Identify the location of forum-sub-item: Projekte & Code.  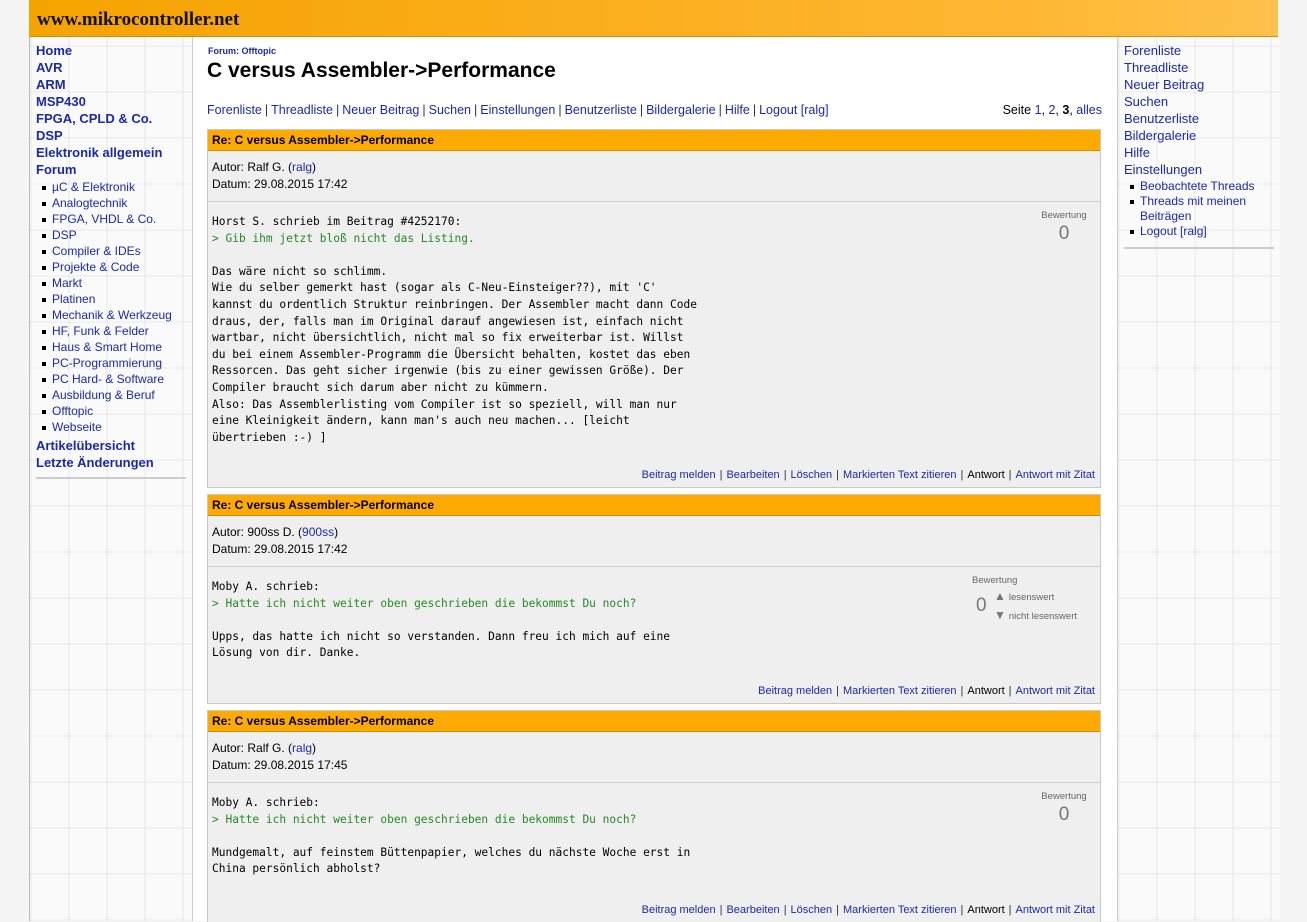
(117, 267).